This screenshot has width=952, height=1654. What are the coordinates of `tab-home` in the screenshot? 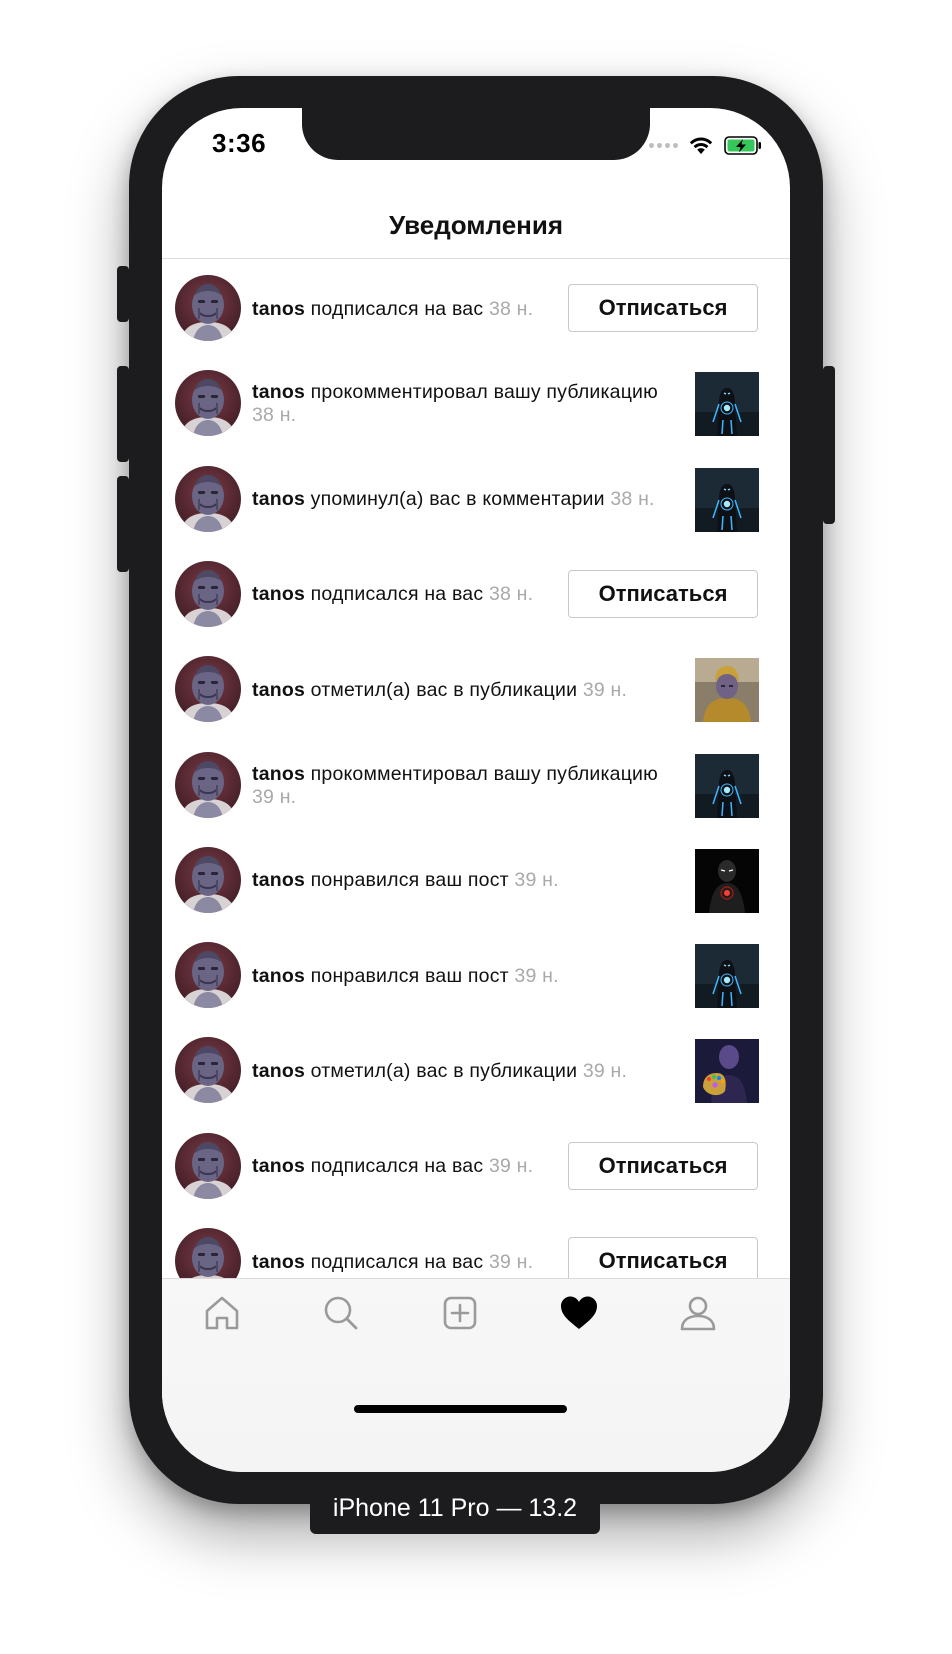 It's located at (222, 1313).